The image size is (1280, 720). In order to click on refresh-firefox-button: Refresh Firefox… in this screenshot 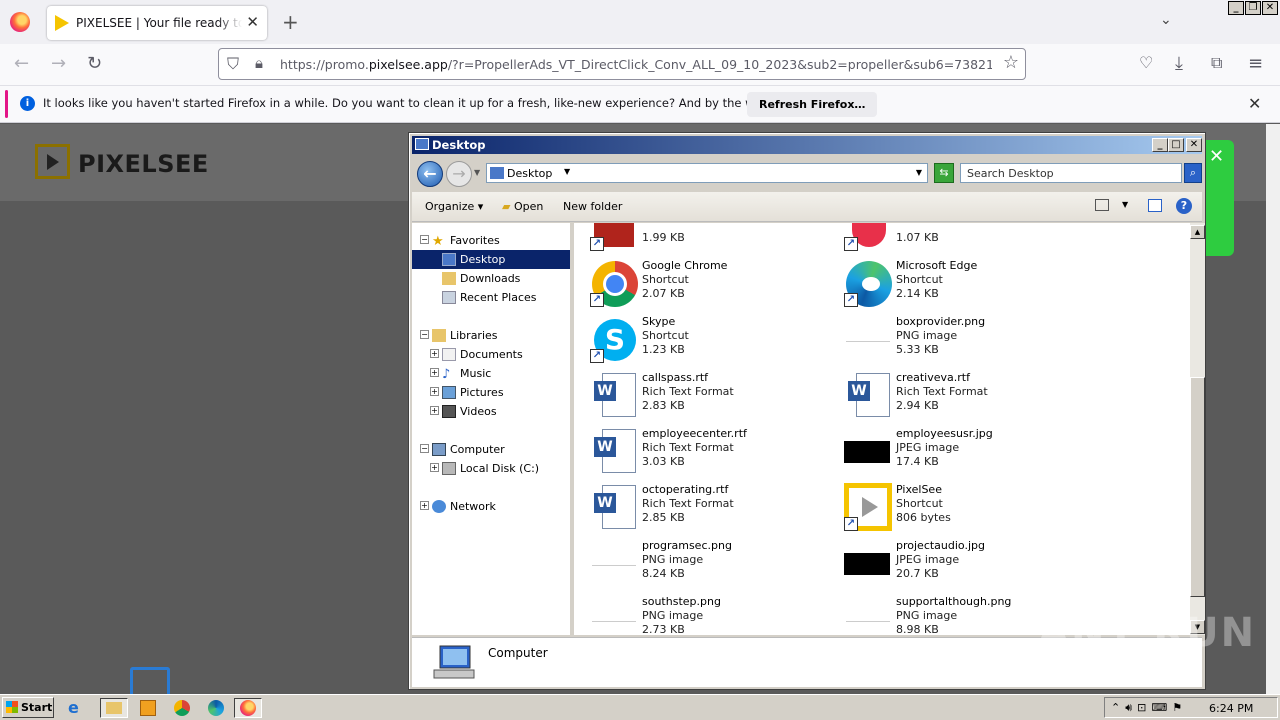, I will do `click(812, 104)`.